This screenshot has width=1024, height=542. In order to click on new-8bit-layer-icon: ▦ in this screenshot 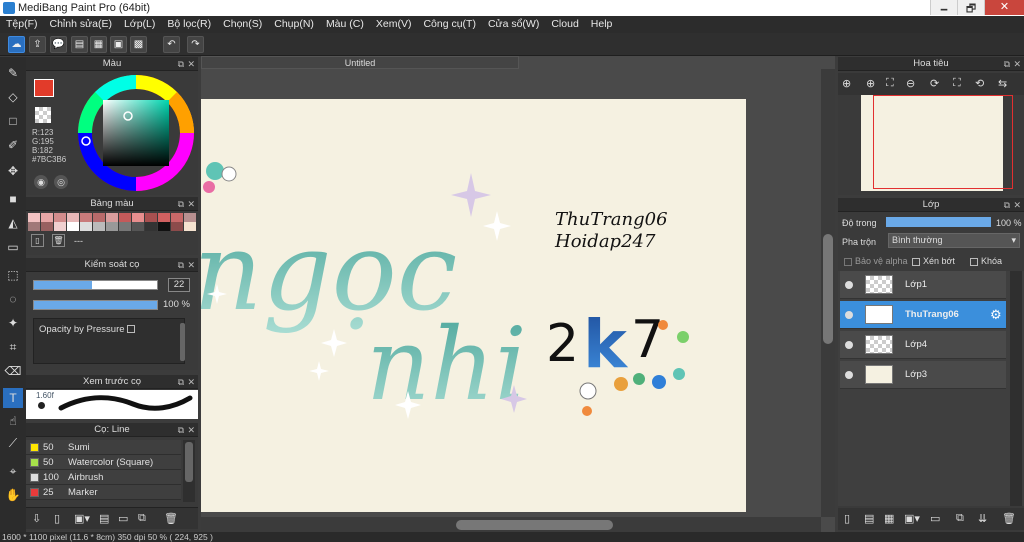, I will do `click(889, 518)`.